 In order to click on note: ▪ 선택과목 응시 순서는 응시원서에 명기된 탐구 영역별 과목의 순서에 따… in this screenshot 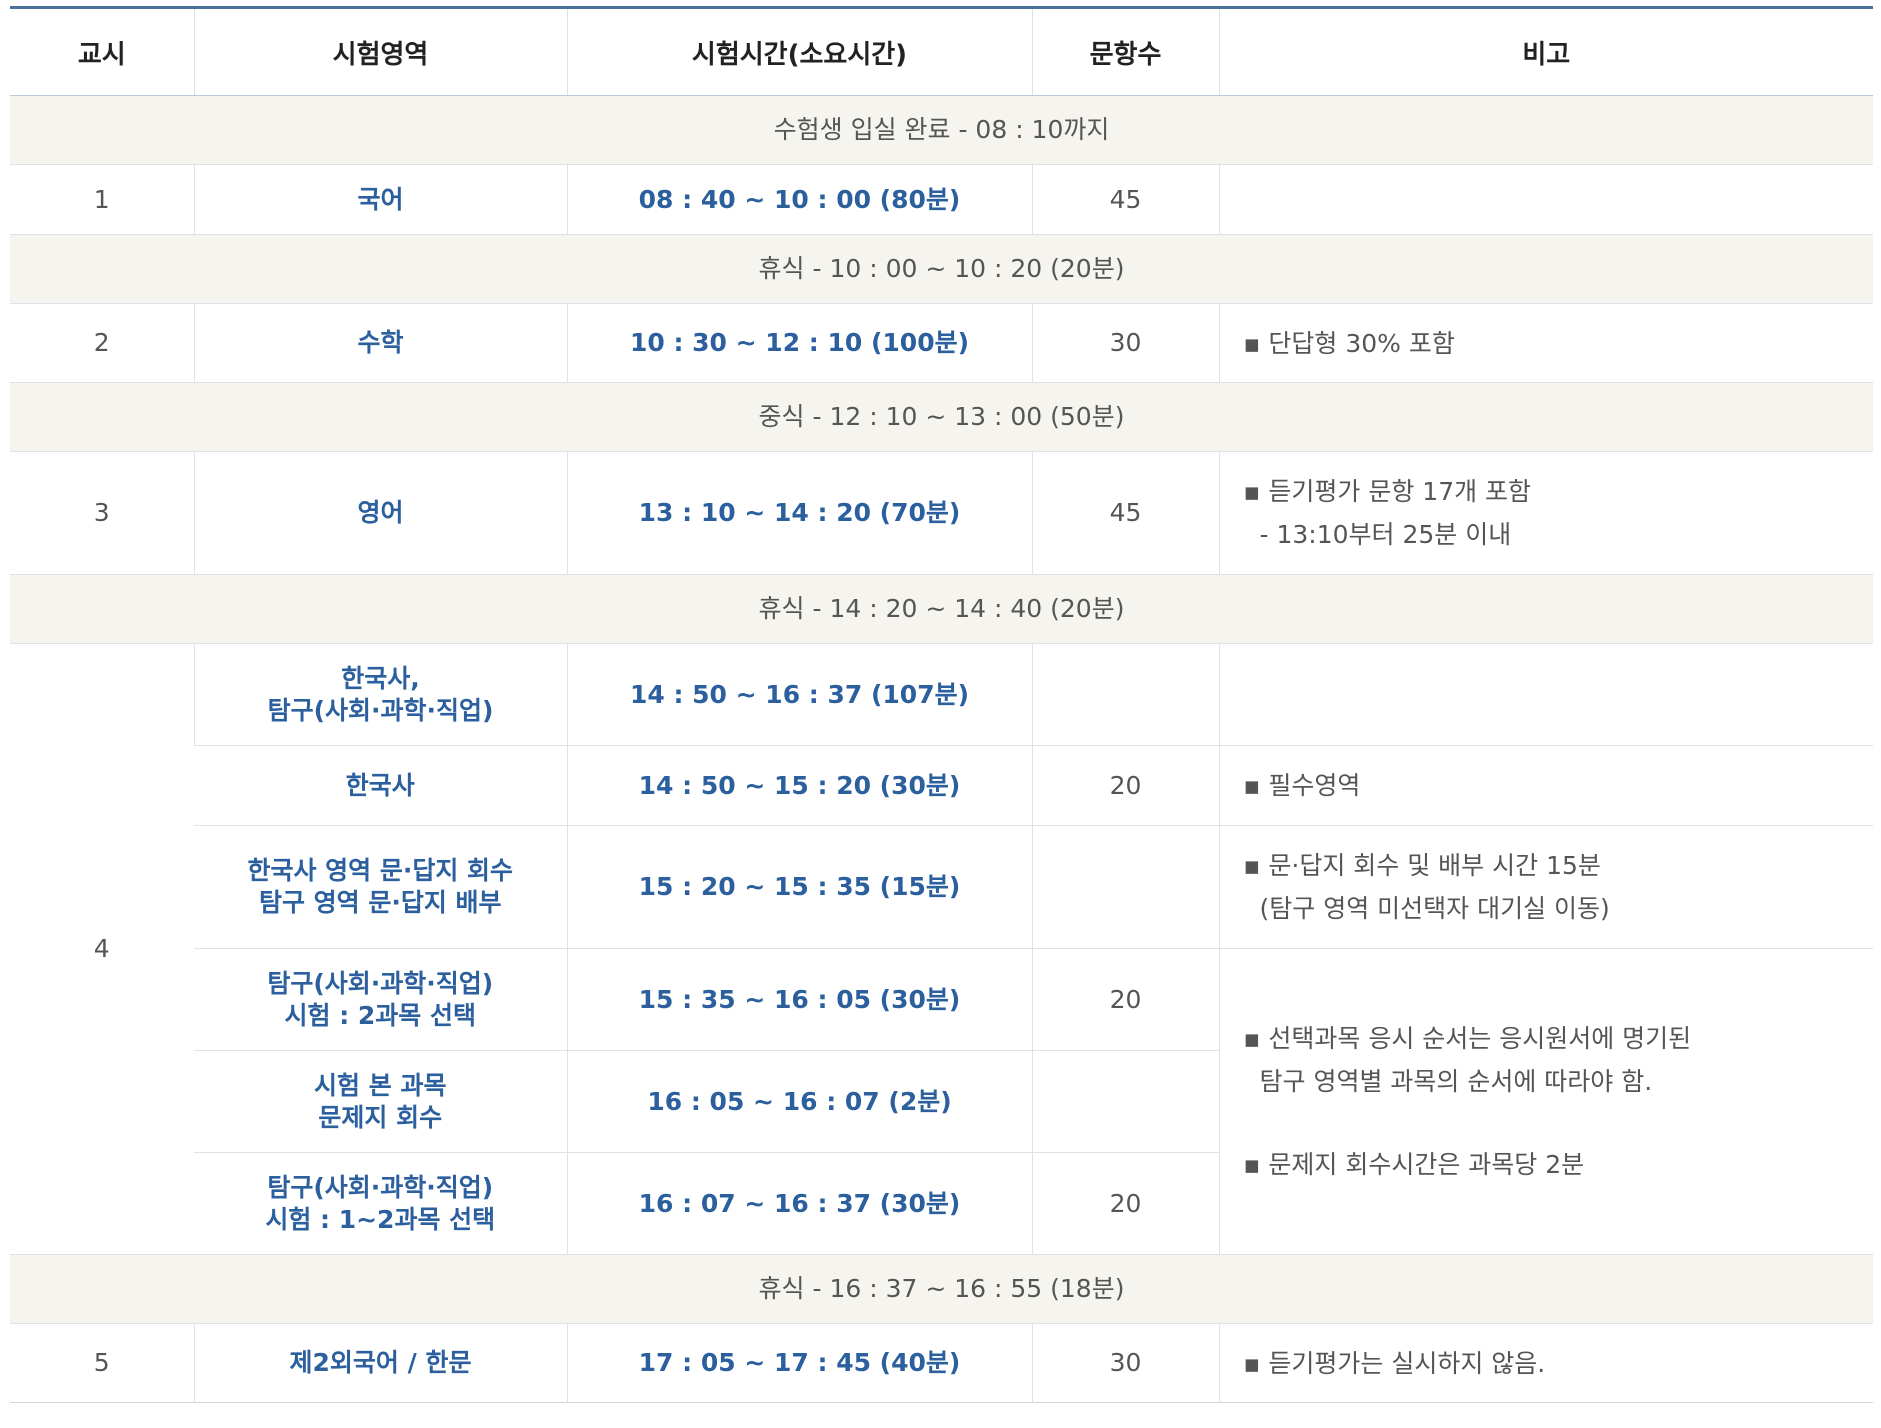, I will do `click(1546, 1101)`.